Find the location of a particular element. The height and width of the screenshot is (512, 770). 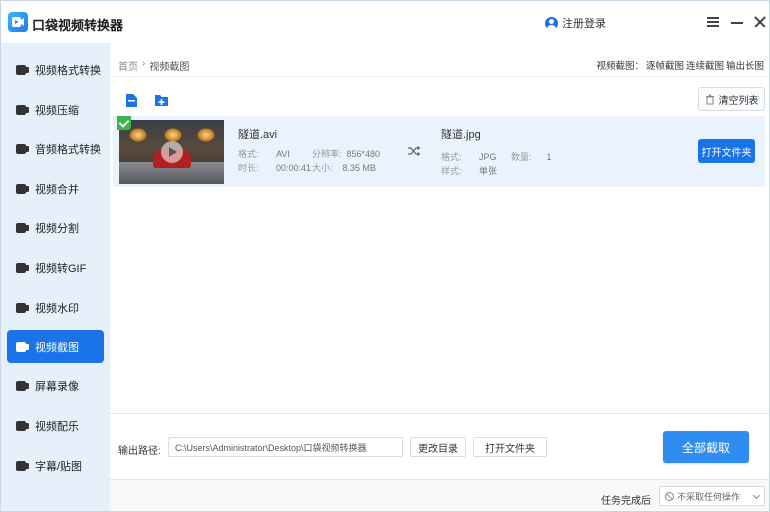

menu-icon is located at coordinates (713, 22).